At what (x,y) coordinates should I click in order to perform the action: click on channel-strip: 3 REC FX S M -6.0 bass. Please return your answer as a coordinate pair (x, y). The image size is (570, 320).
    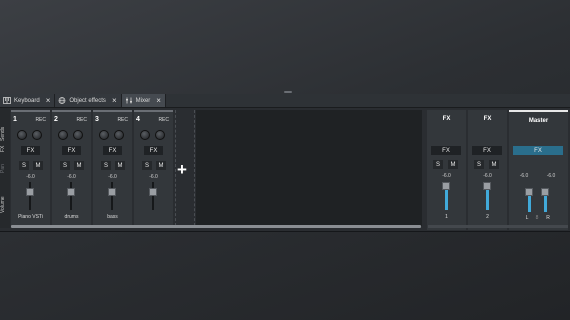
    Looking at the image, I should click on (112, 168).